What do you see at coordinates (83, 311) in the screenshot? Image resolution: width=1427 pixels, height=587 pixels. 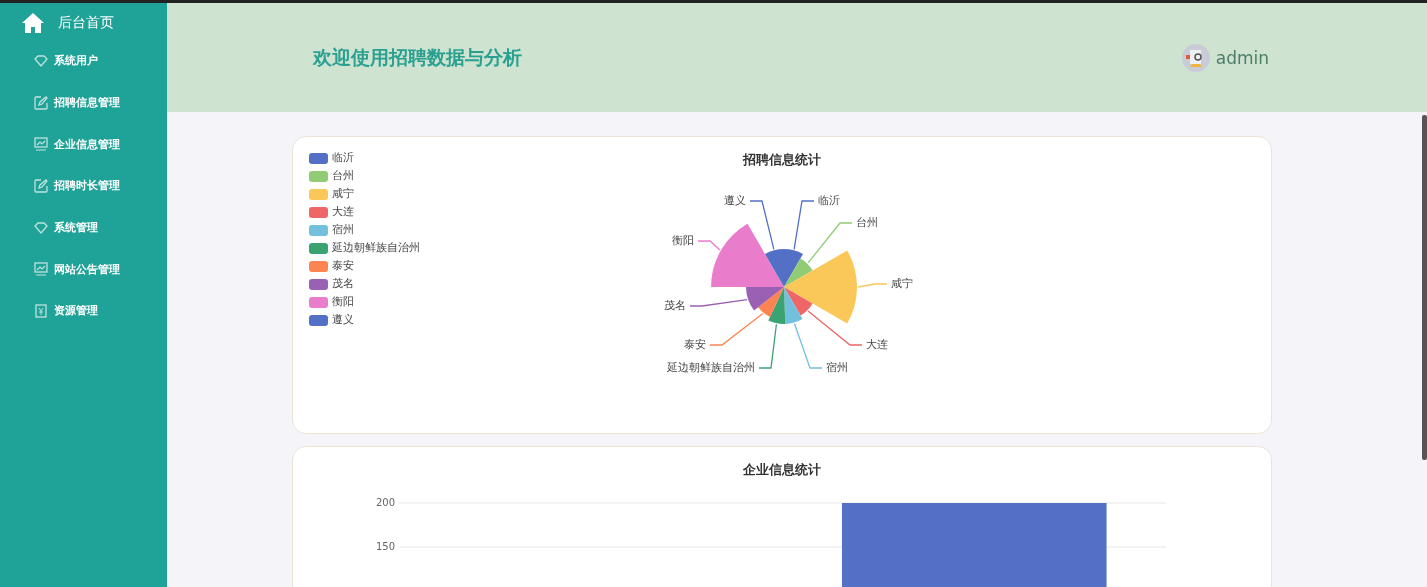 I see `sidebar-item: 资源管理` at bounding box center [83, 311].